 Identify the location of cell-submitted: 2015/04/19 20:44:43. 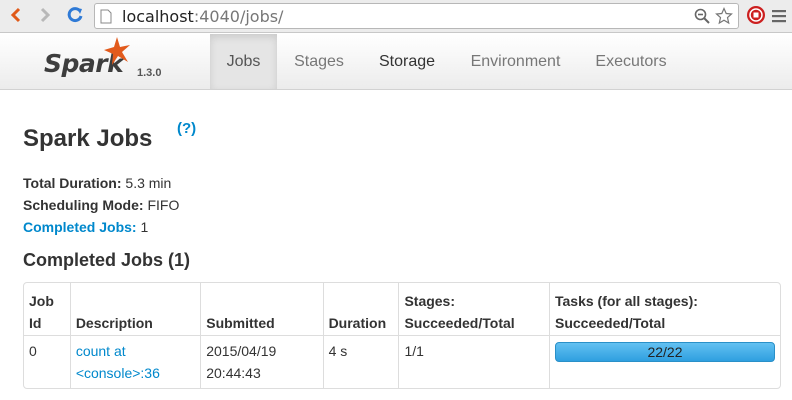
(261, 361).